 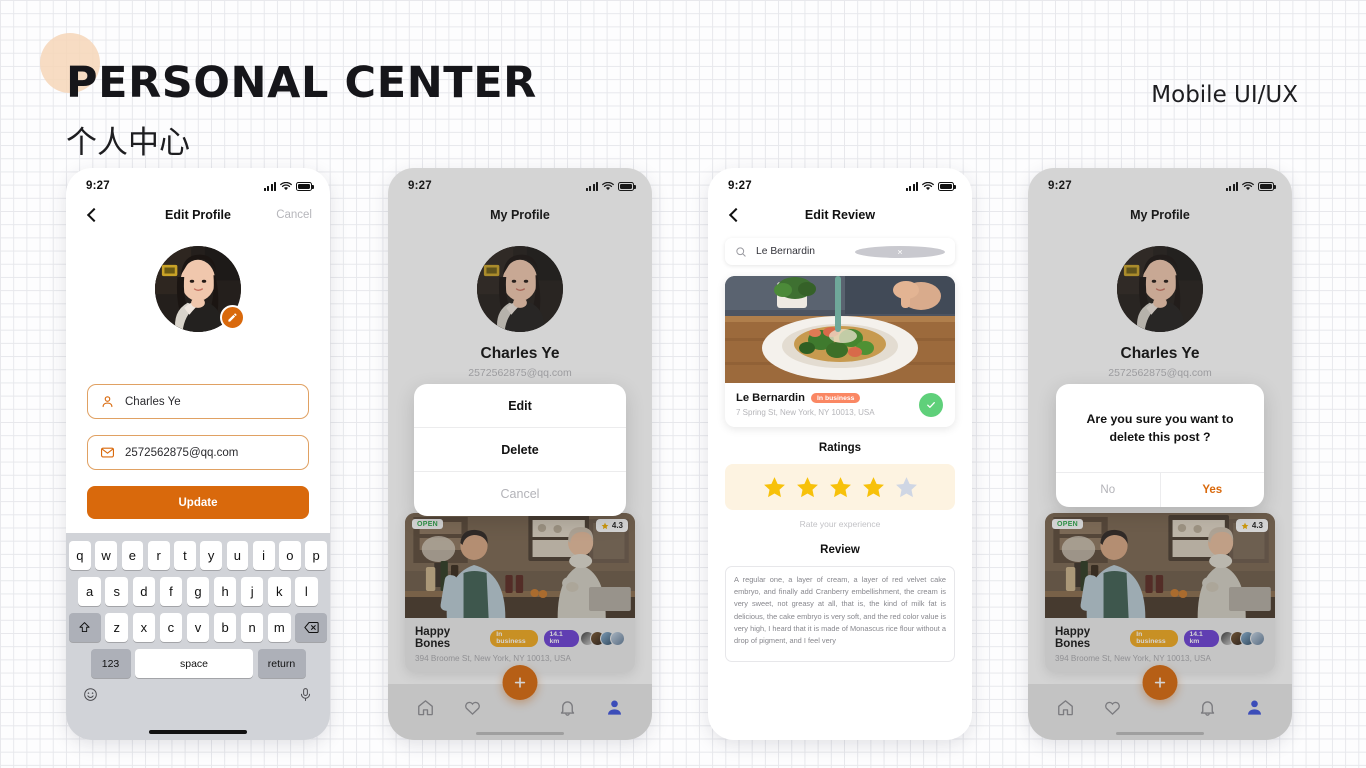 I want to click on backspace-key, so click(x=311, y=627).